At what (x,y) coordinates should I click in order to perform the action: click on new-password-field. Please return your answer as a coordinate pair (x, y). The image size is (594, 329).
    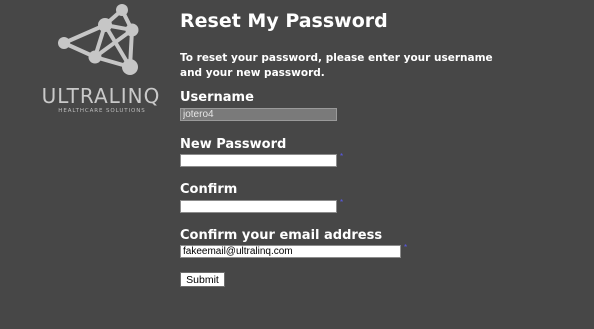
    Looking at the image, I should click on (258, 160).